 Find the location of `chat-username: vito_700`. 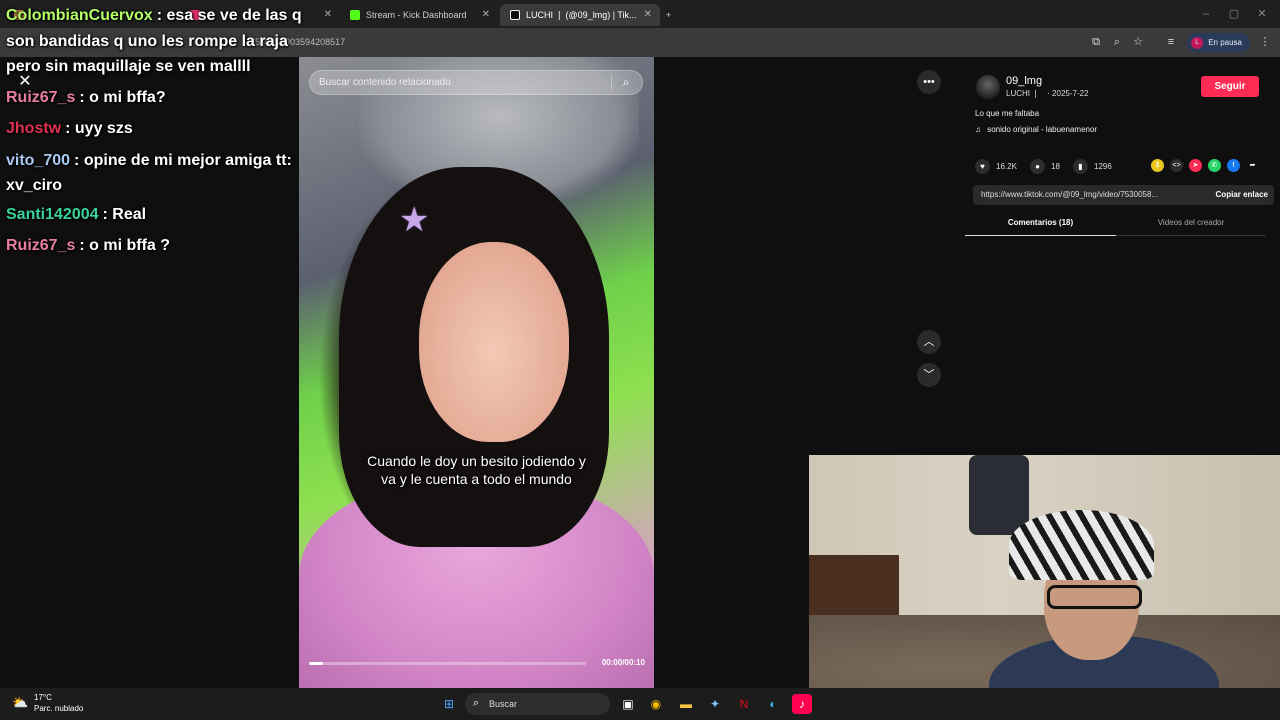

chat-username: vito_700 is located at coordinates (38, 160).